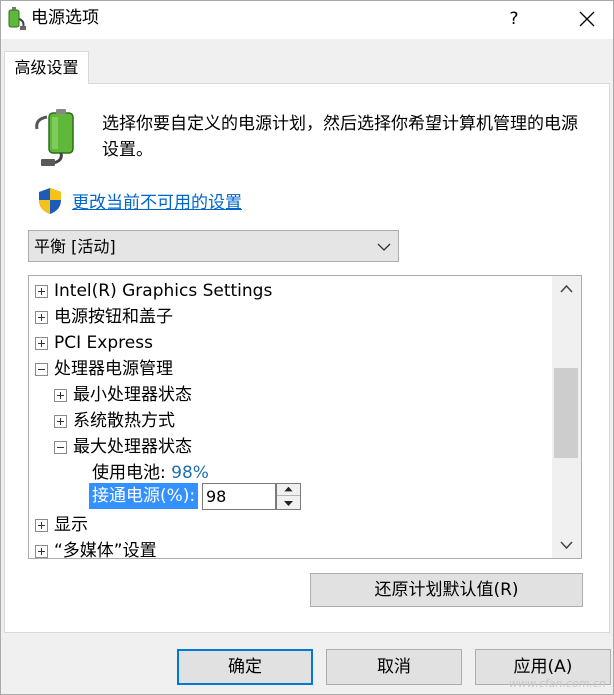 Image resolution: width=614 pixels, height=695 pixels. What do you see at coordinates (190, 473) in the screenshot?
I see `battery-setting-value: 98%` at bounding box center [190, 473].